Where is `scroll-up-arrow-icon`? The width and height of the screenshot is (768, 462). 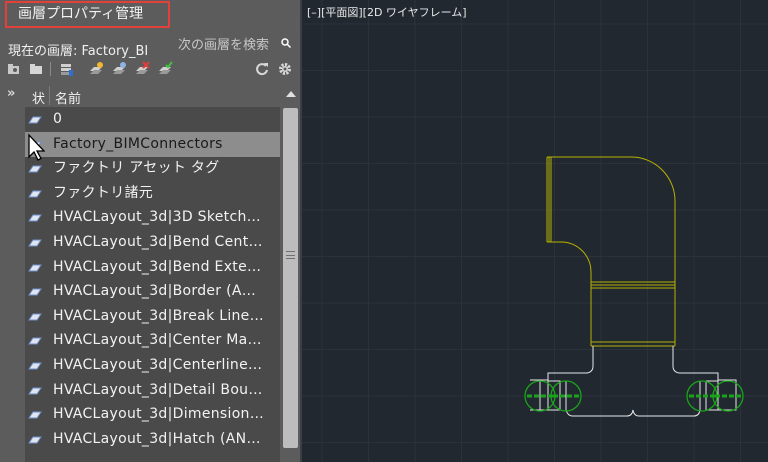
scroll-up-arrow-icon is located at coordinates (291, 94).